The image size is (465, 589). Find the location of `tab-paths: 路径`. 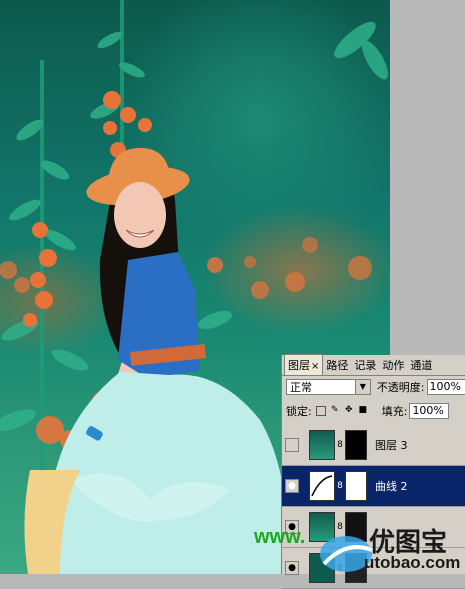

tab-paths: 路径 is located at coordinates (337, 365).